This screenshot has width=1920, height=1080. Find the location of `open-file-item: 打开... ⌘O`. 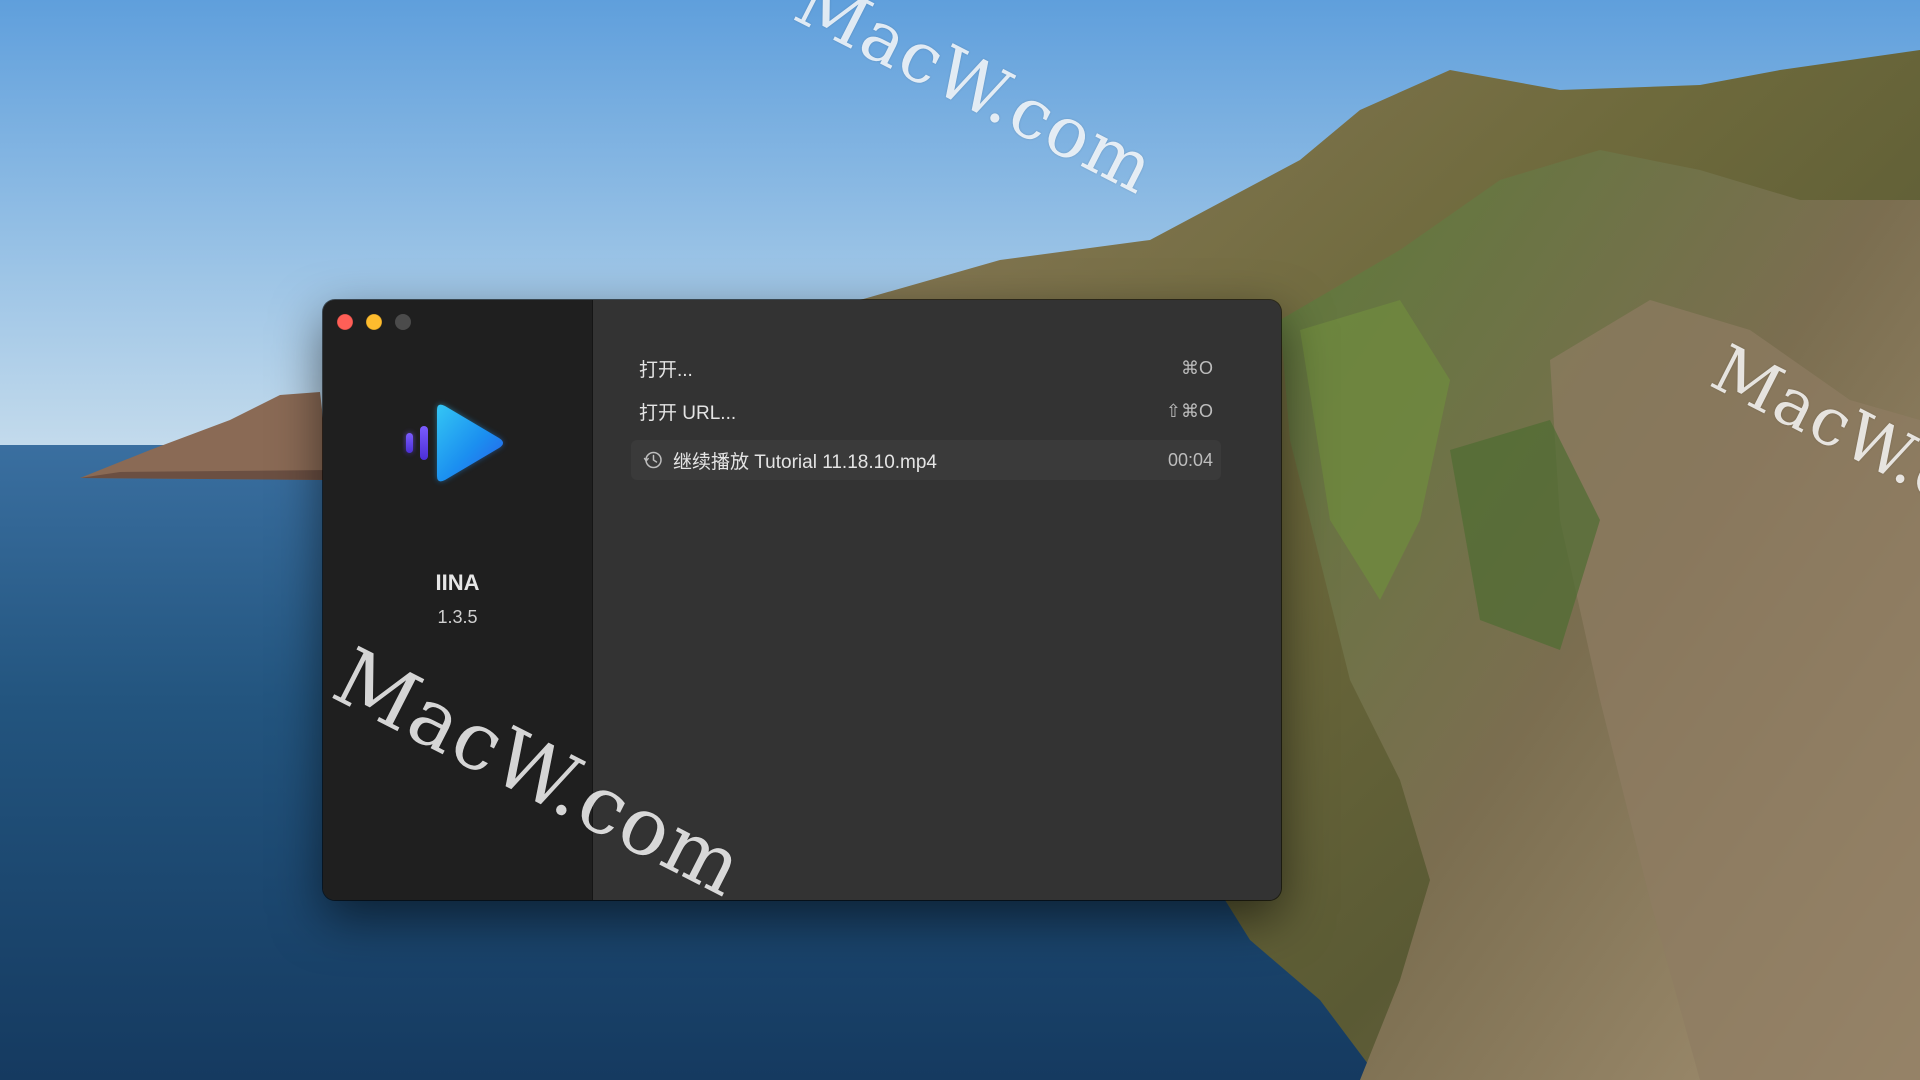

open-file-item: 打开... ⌘O is located at coordinates (926, 368).